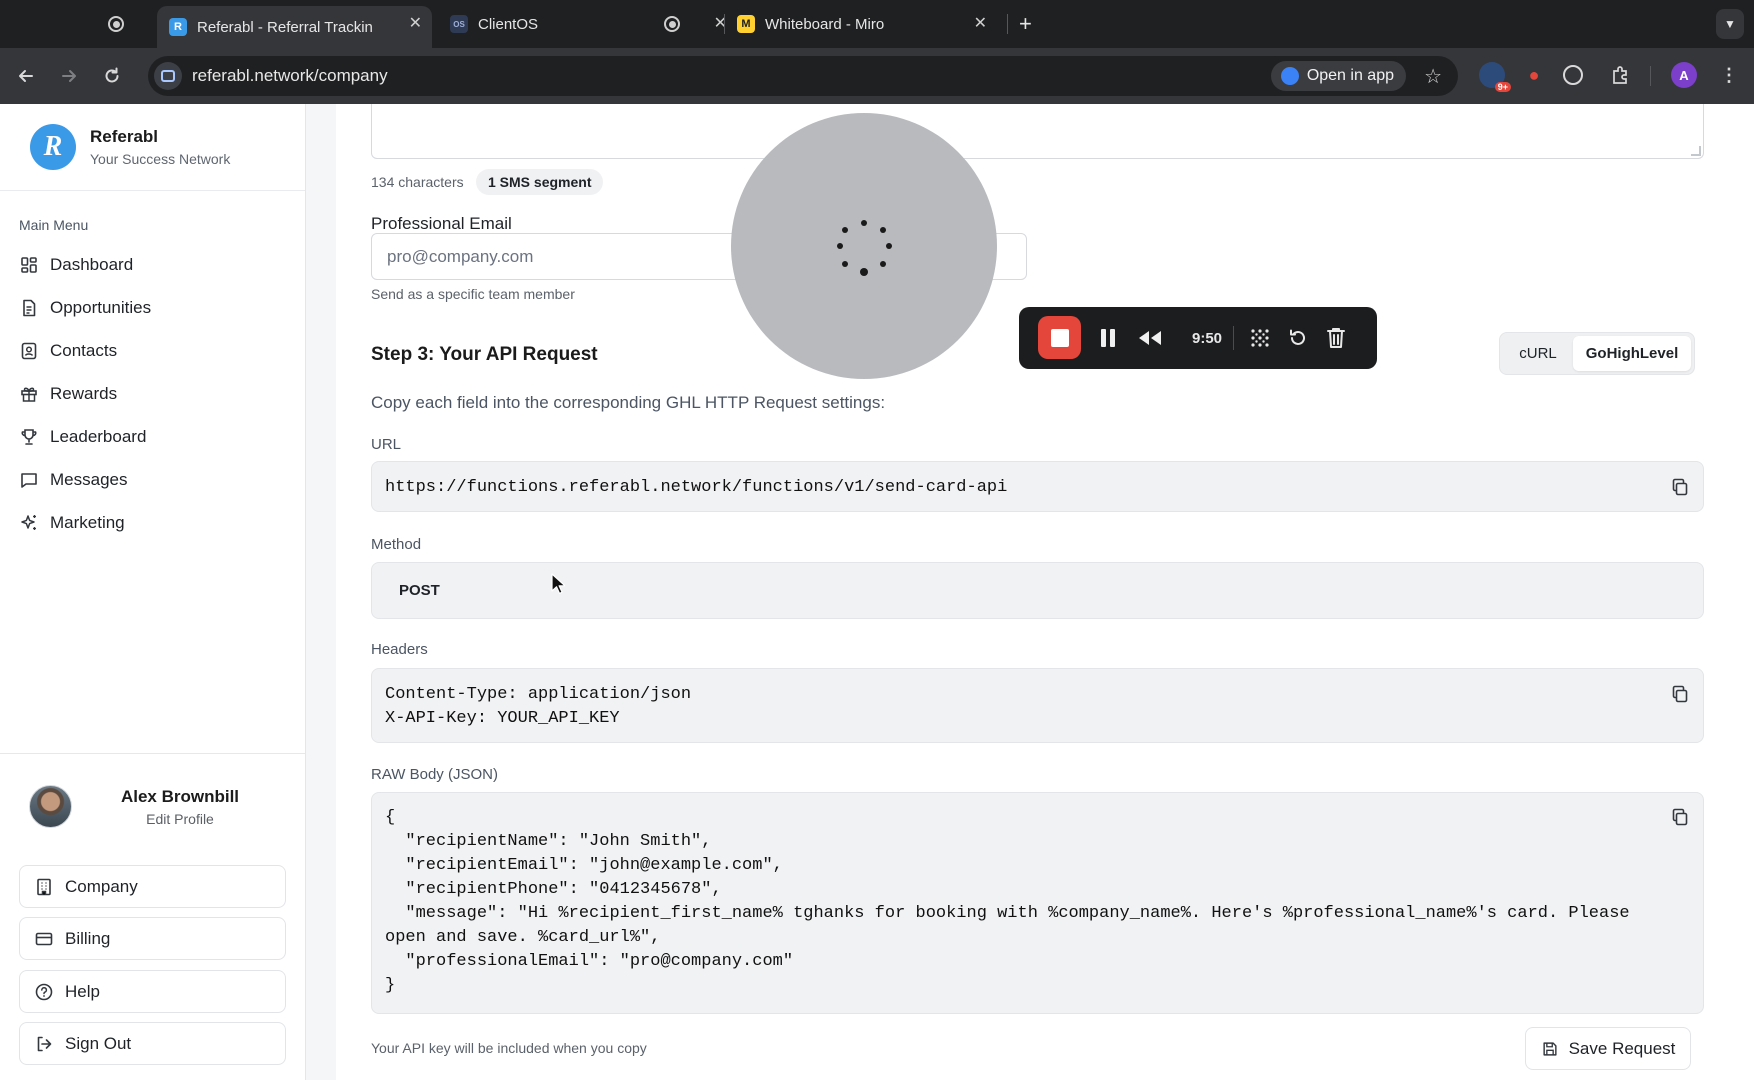 This screenshot has width=1754, height=1080. I want to click on tab-gohighlevel: GoHighLevel, so click(1632, 353).